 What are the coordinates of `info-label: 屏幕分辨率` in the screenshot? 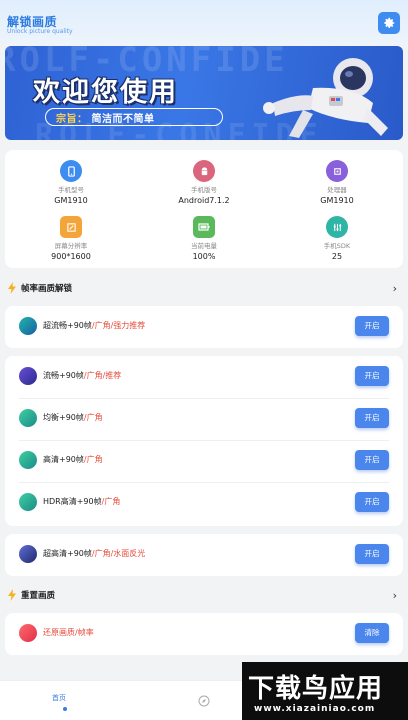 It's located at (71, 246).